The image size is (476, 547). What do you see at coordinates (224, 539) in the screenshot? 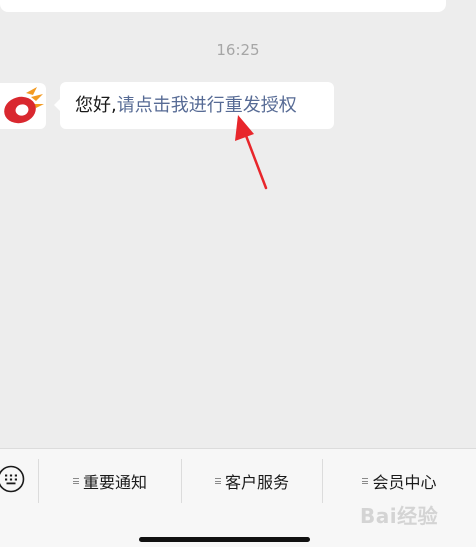
I see `home-indicator` at bounding box center [224, 539].